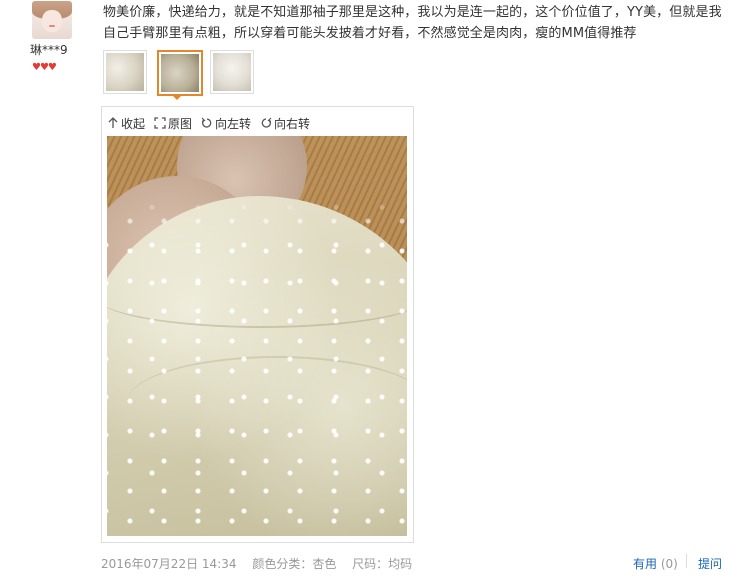 Image resolution: width=732 pixels, height=579 pixels. I want to click on fullscreen-icon, so click(160, 123).